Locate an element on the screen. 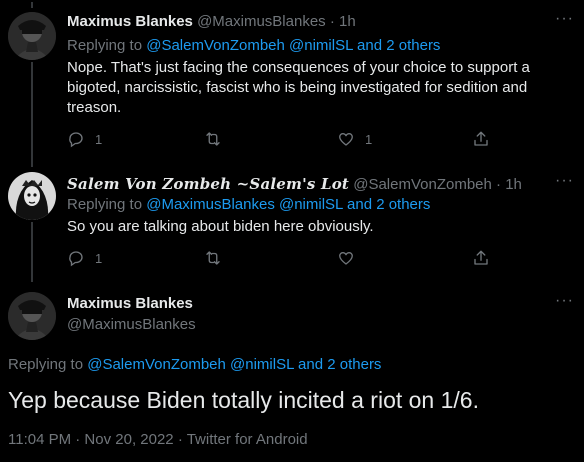  display-name-text: Maximus Blankes is located at coordinates (130, 303).